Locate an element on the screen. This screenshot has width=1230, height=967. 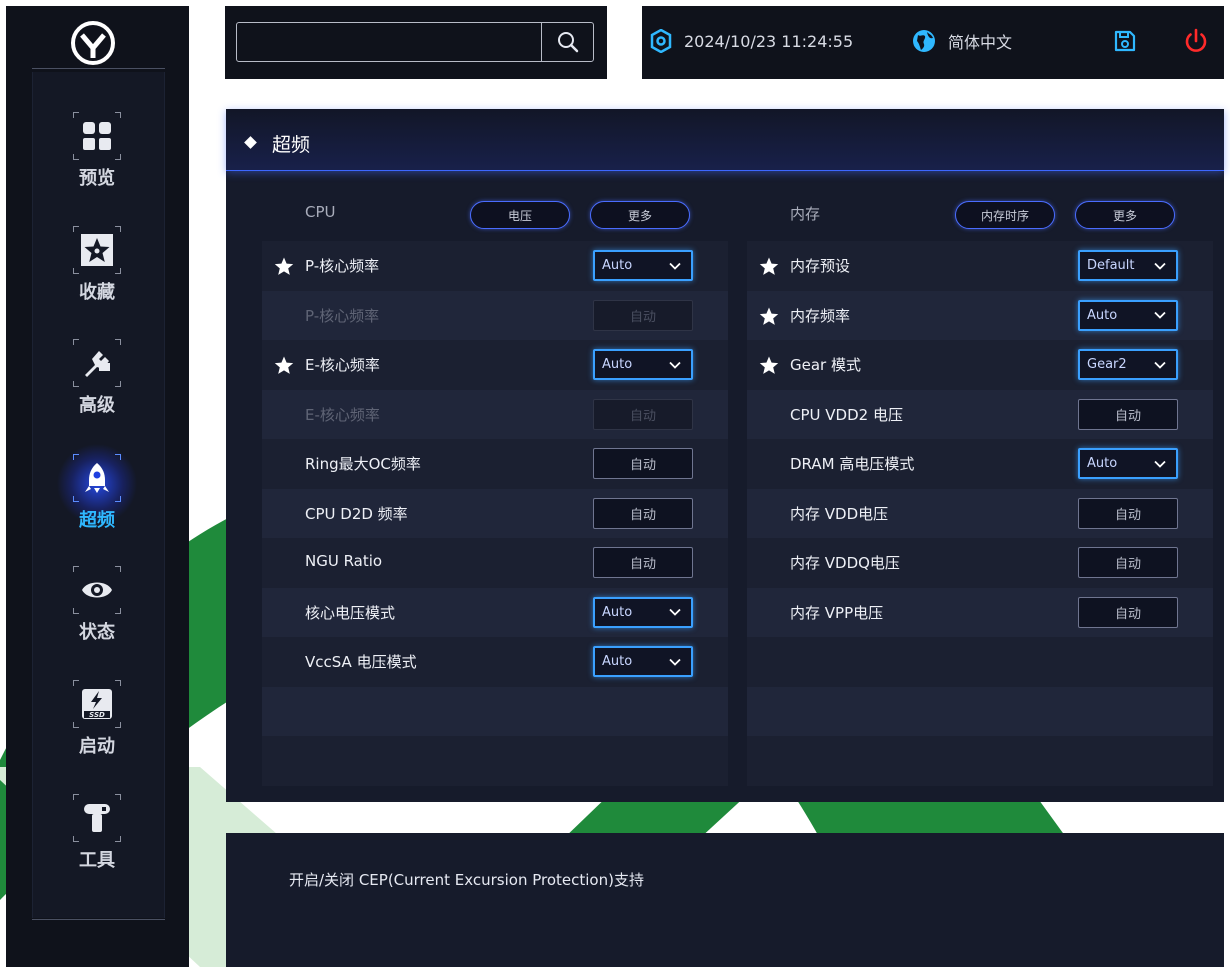
setting-row is located at coordinates (980, 662).